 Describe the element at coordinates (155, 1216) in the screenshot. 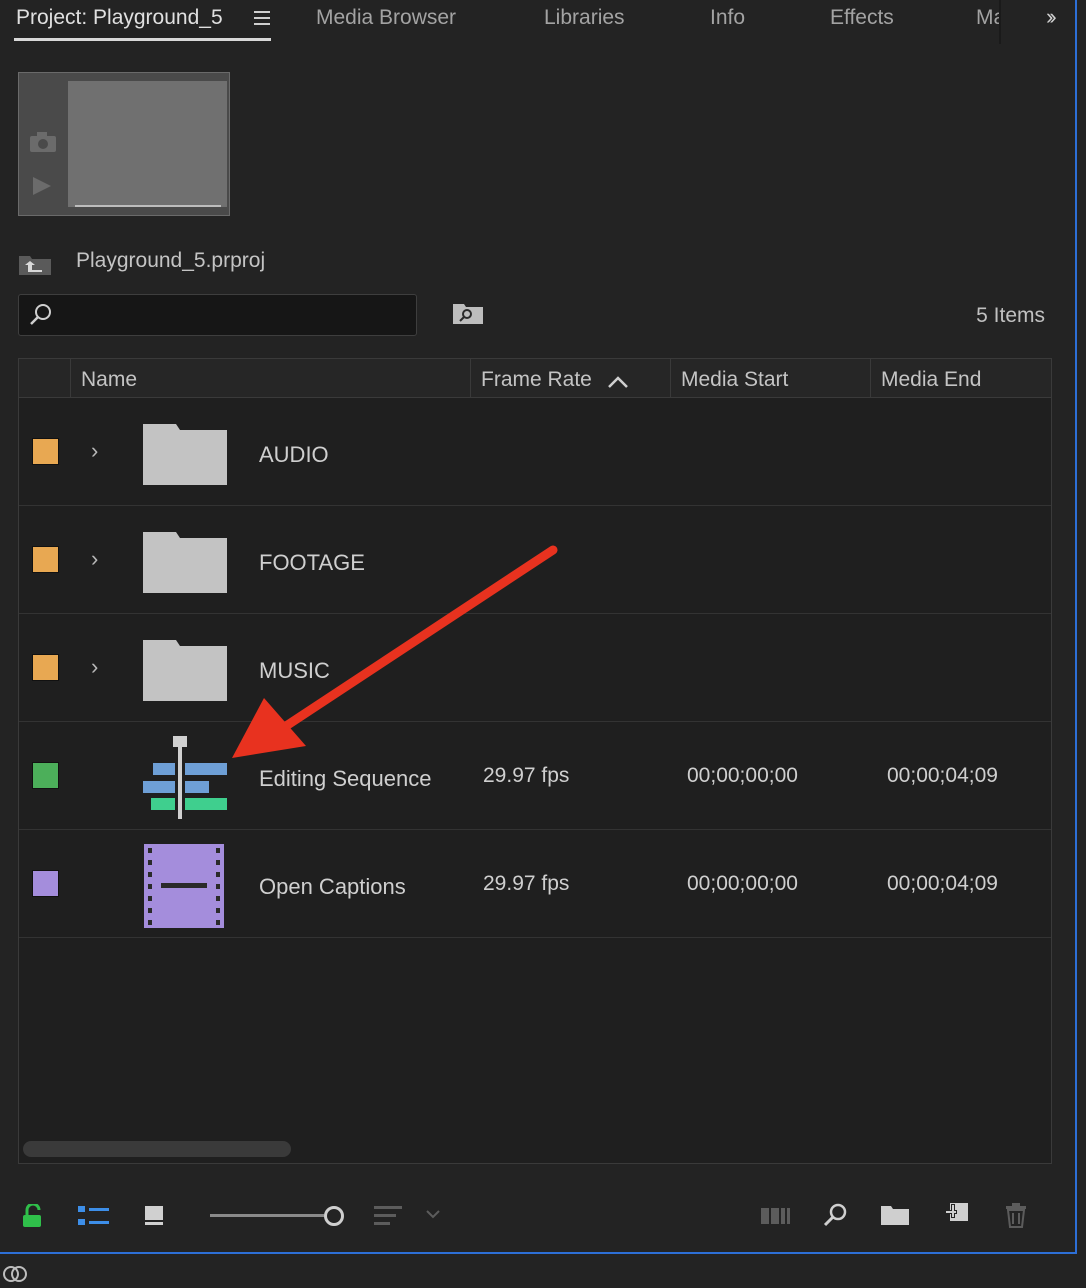

I see `icon-view-icon` at that location.